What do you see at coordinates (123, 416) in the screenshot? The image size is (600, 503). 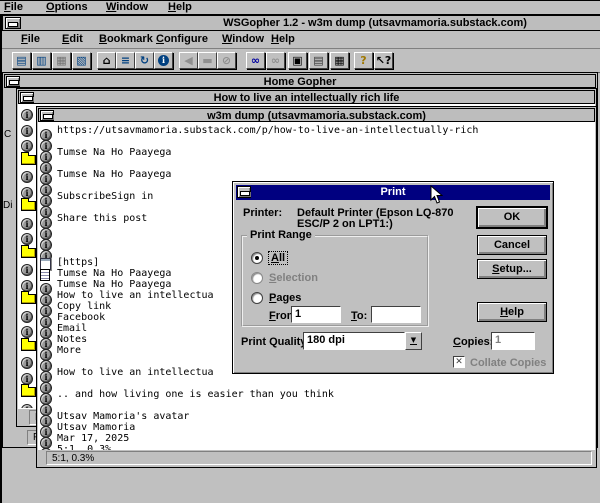 I see `item-text: Utsav Mamoria's avatar` at bounding box center [123, 416].